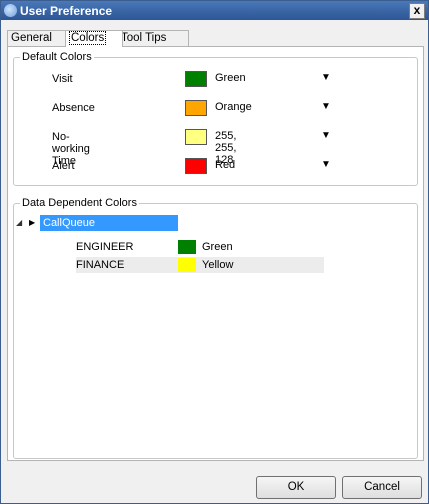 This screenshot has width=429, height=504. I want to click on tab-general: General, so click(39, 38).